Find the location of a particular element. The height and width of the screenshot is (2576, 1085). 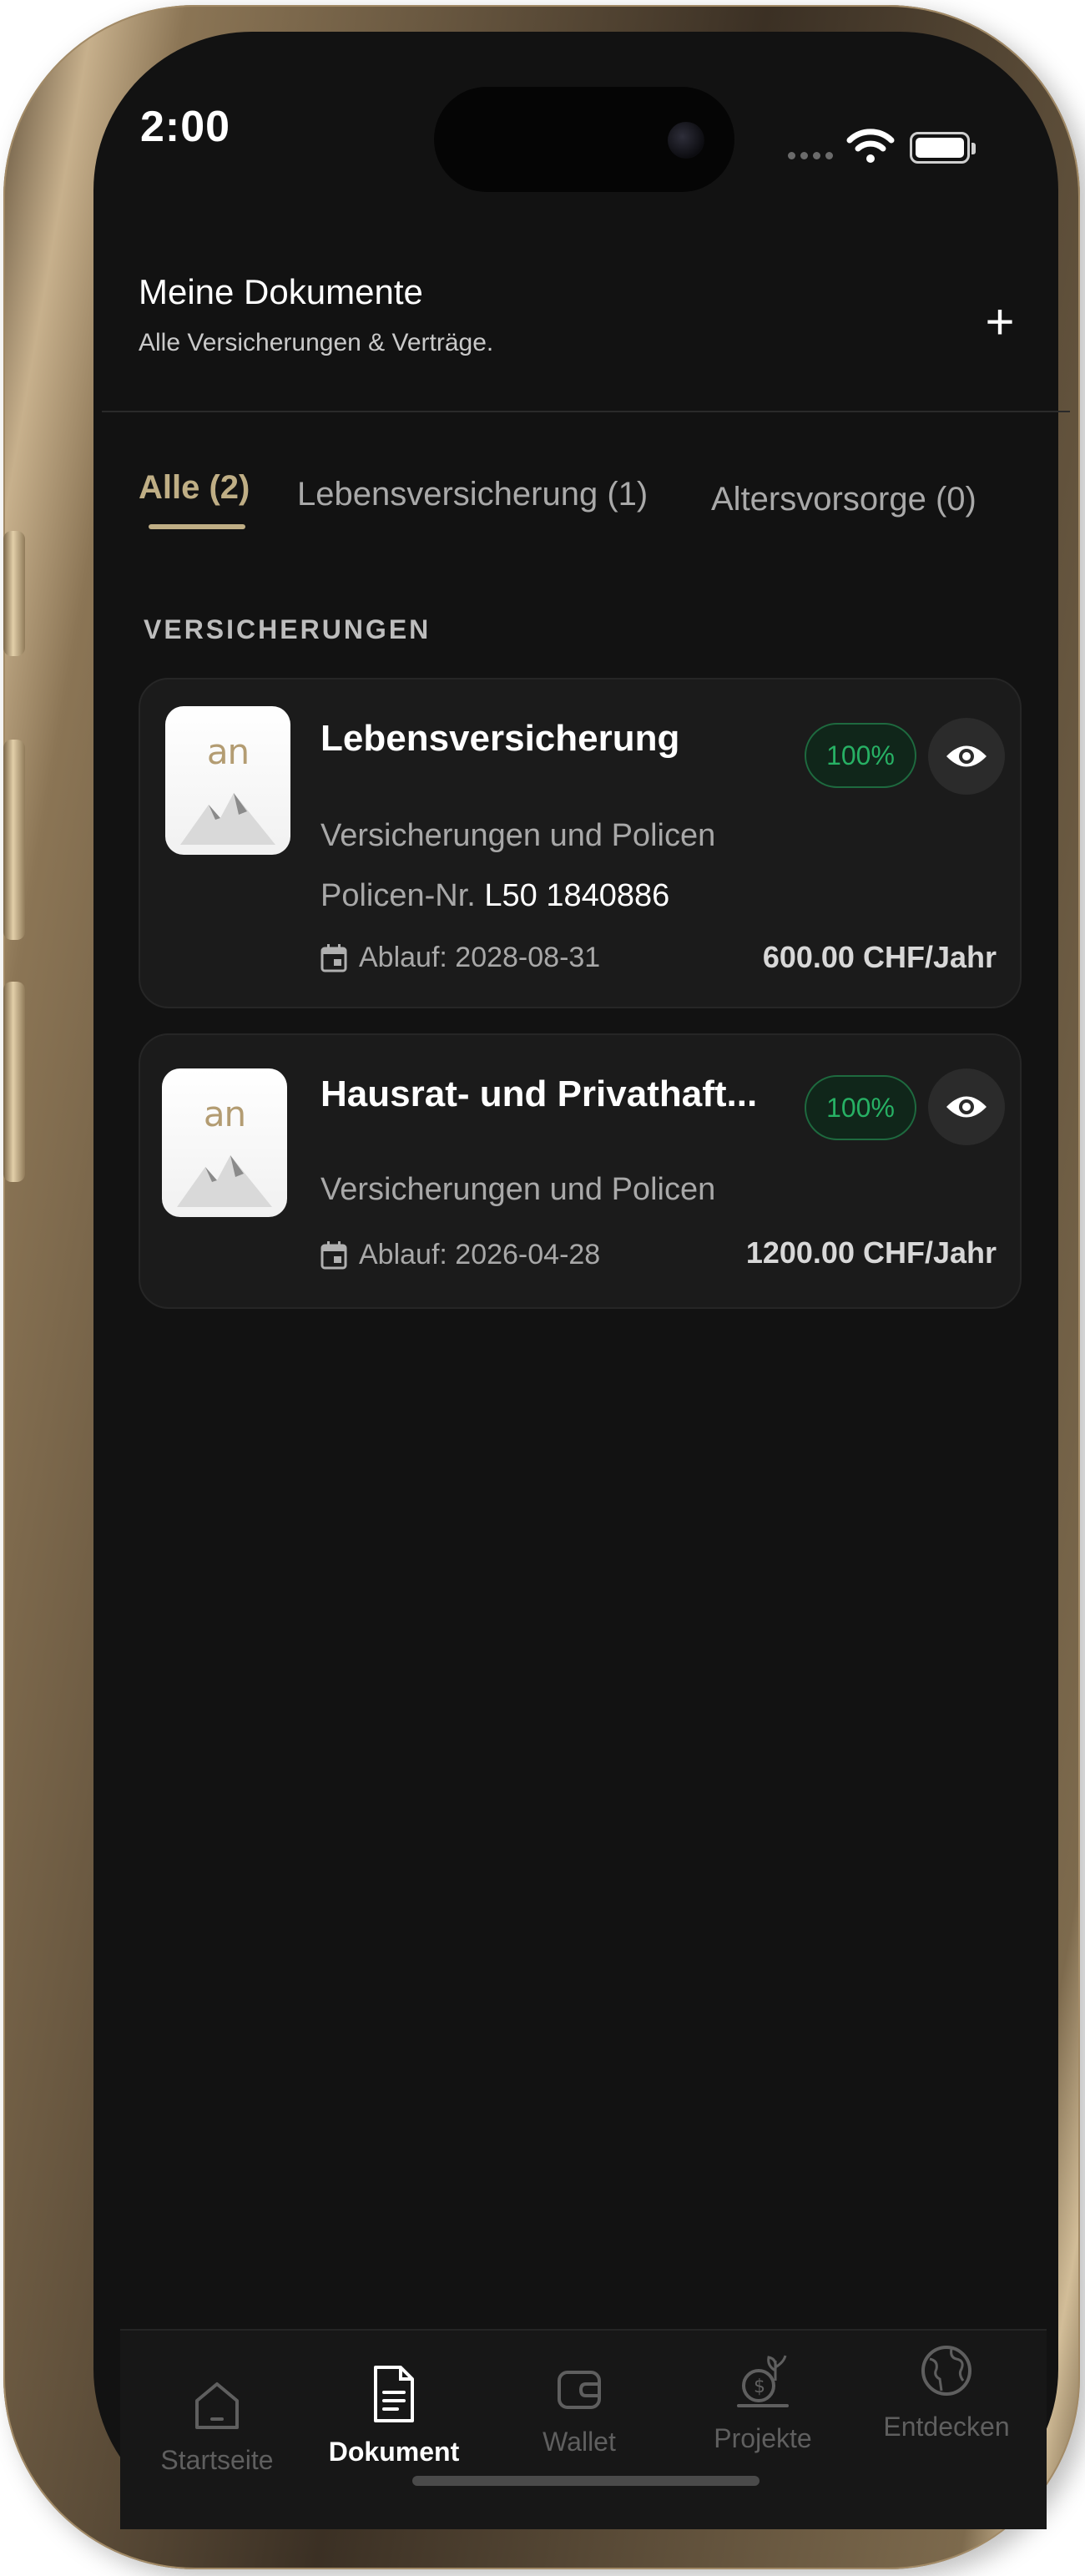

nav-item-startseite: Startseite is located at coordinates (217, 2427).